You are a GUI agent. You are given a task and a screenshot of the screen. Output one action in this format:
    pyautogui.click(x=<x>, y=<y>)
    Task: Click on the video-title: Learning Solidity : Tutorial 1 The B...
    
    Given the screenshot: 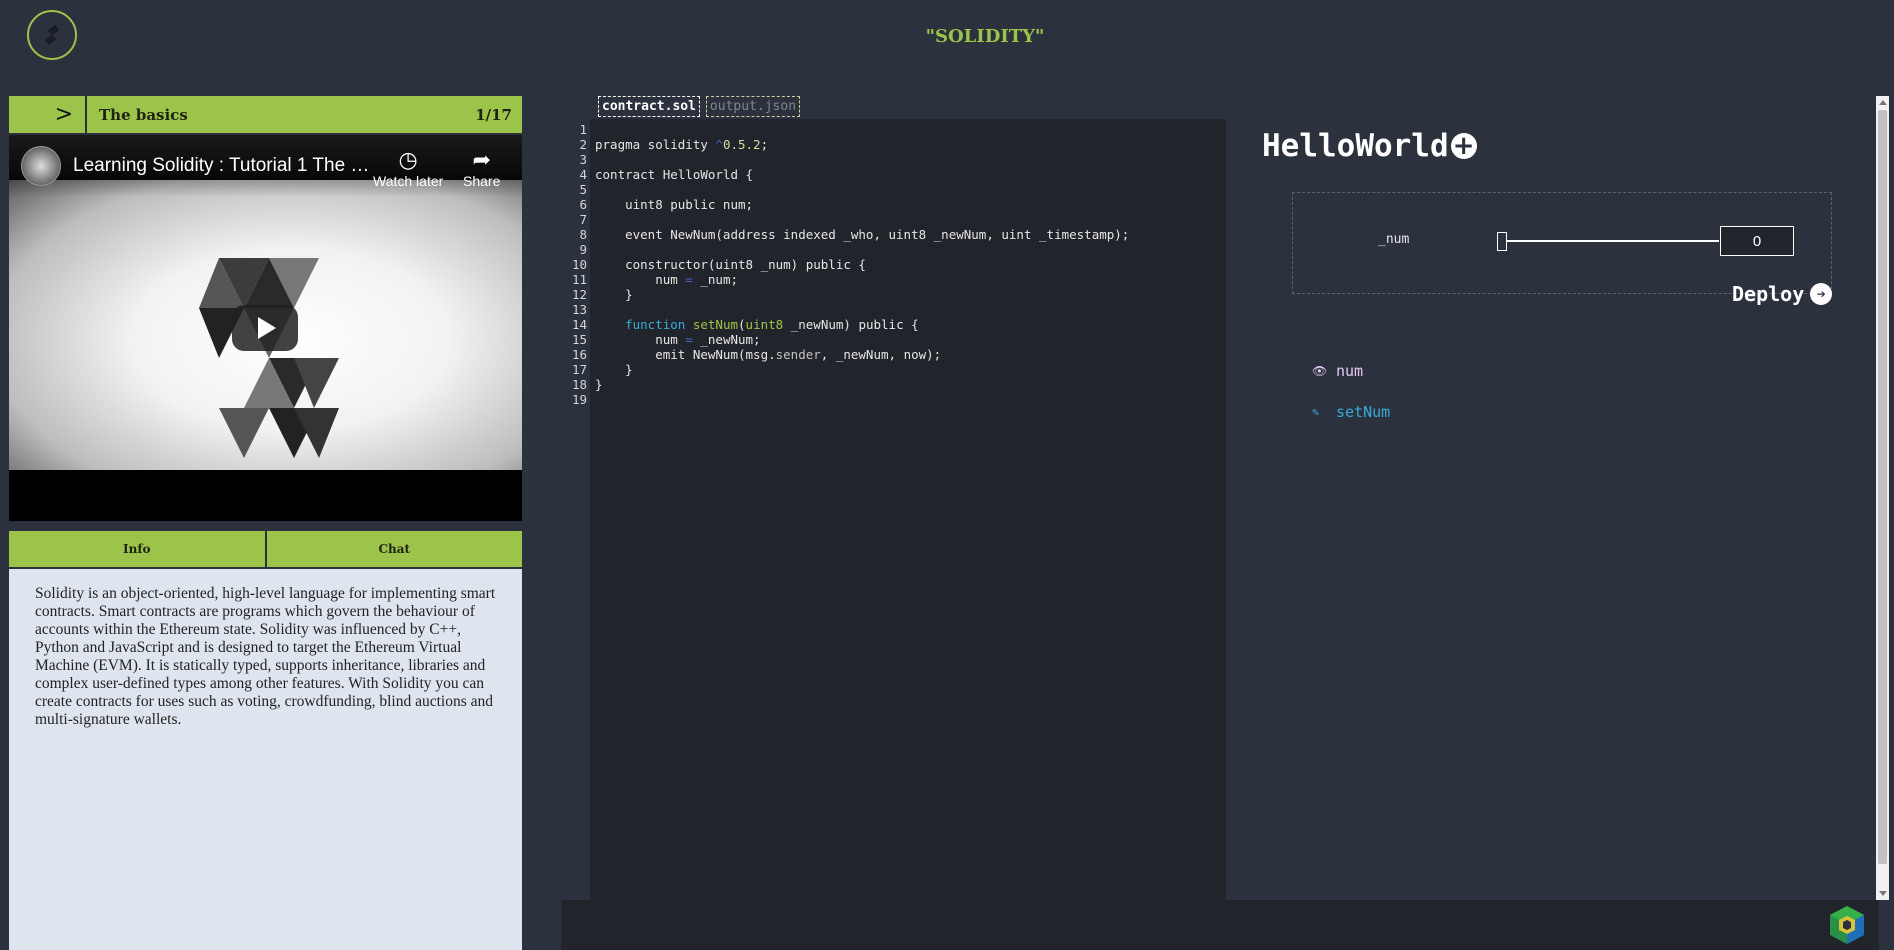 What is the action you would take?
    pyautogui.click(x=223, y=166)
    